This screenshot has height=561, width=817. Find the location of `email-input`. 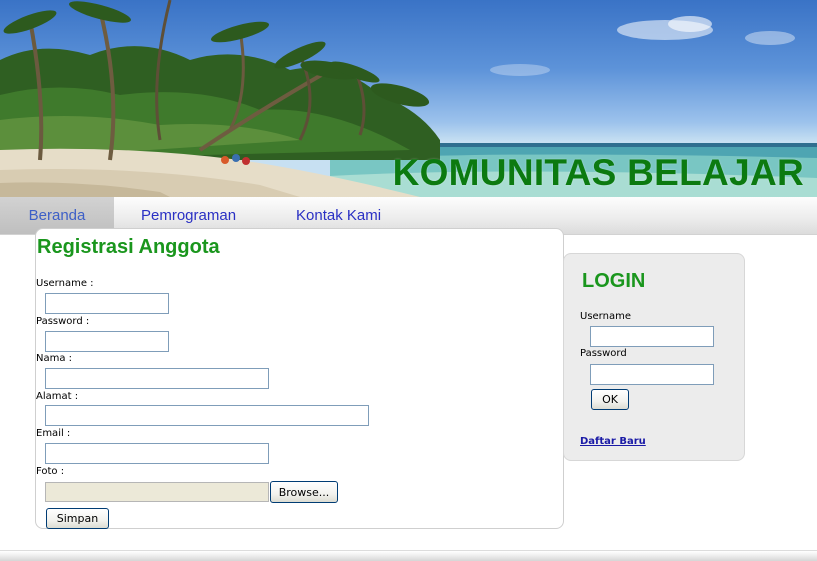

email-input is located at coordinates (157, 453).